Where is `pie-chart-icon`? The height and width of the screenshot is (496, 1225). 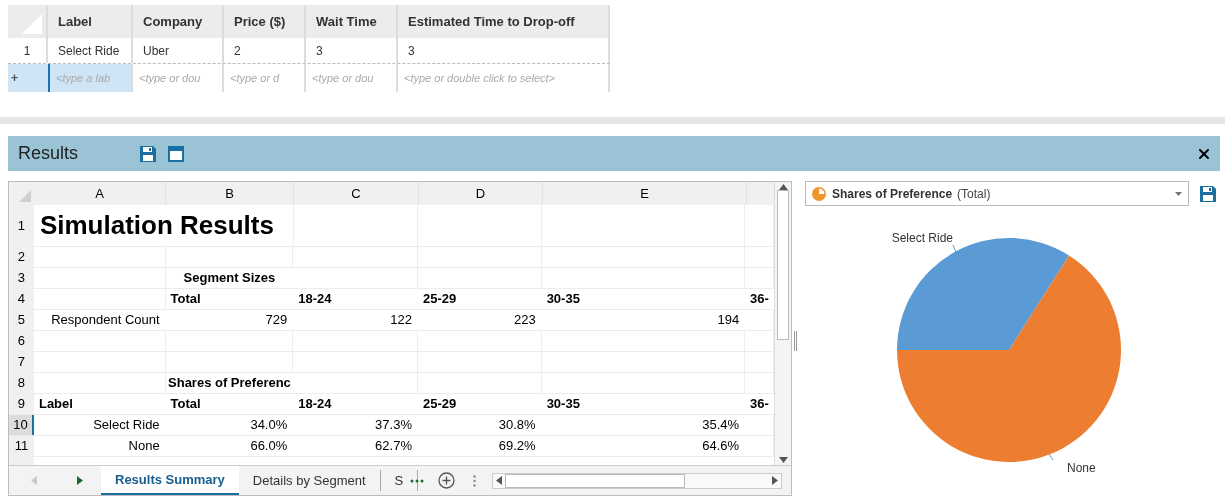
pie-chart-icon is located at coordinates (819, 193).